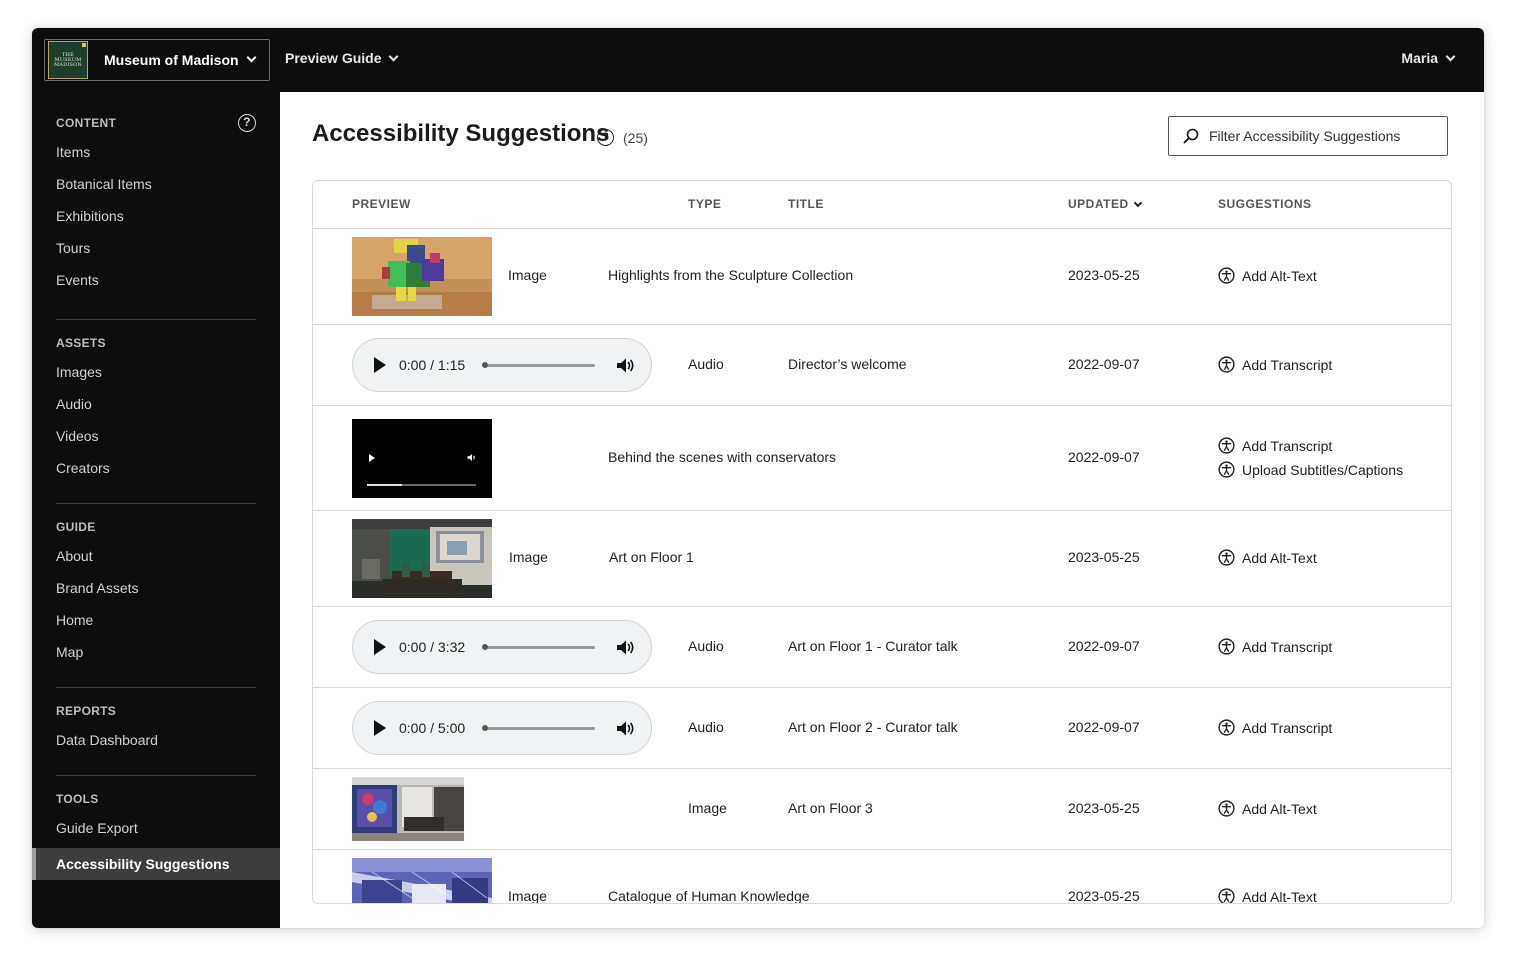 This screenshot has height=964, width=1516. What do you see at coordinates (156, 864) in the screenshot?
I see `sidebar-item-accessibility-suggestions: Accessibility Suggestions` at bounding box center [156, 864].